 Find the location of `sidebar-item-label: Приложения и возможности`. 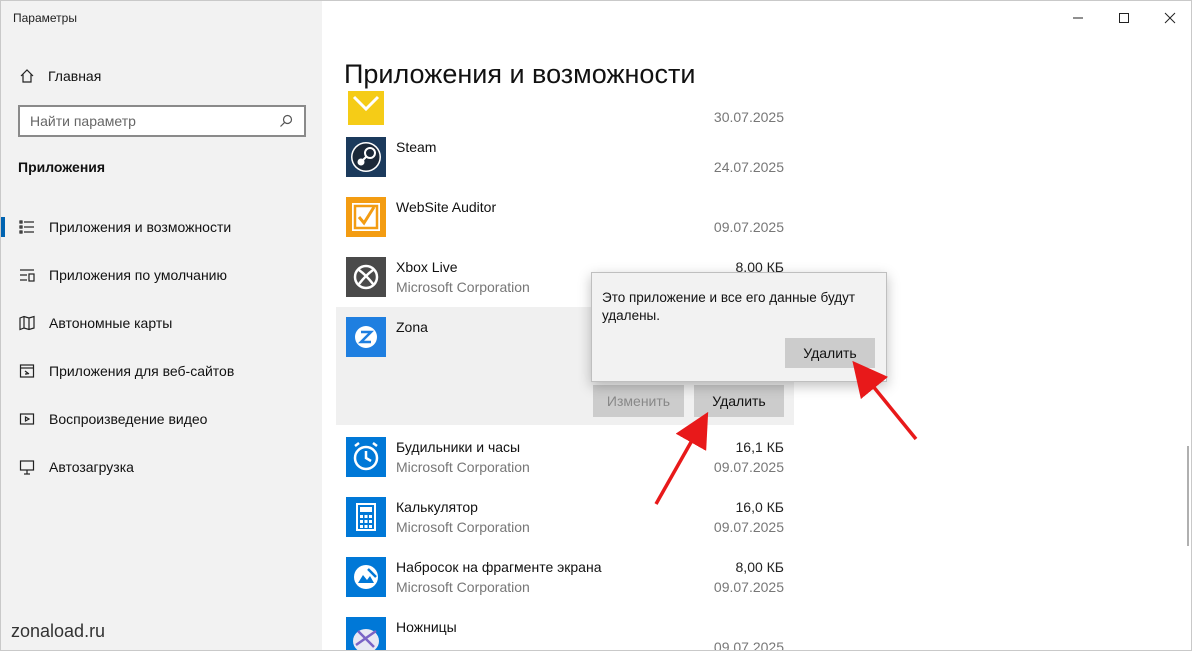

sidebar-item-label: Приложения и возможности is located at coordinates (140, 227).